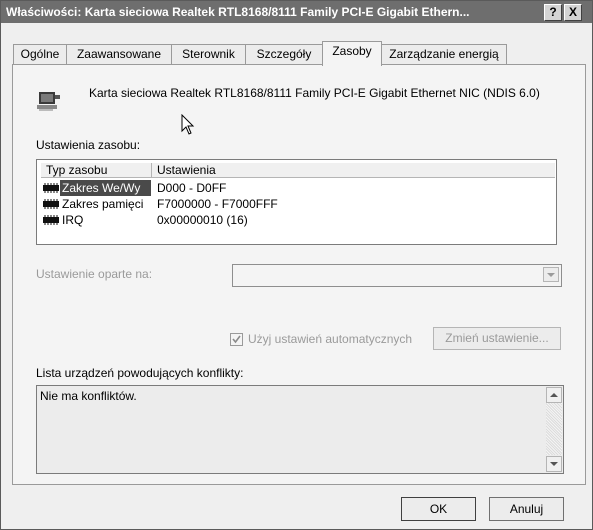 The image size is (593, 530). I want to click on checkmark-icon, so click(236, 339).